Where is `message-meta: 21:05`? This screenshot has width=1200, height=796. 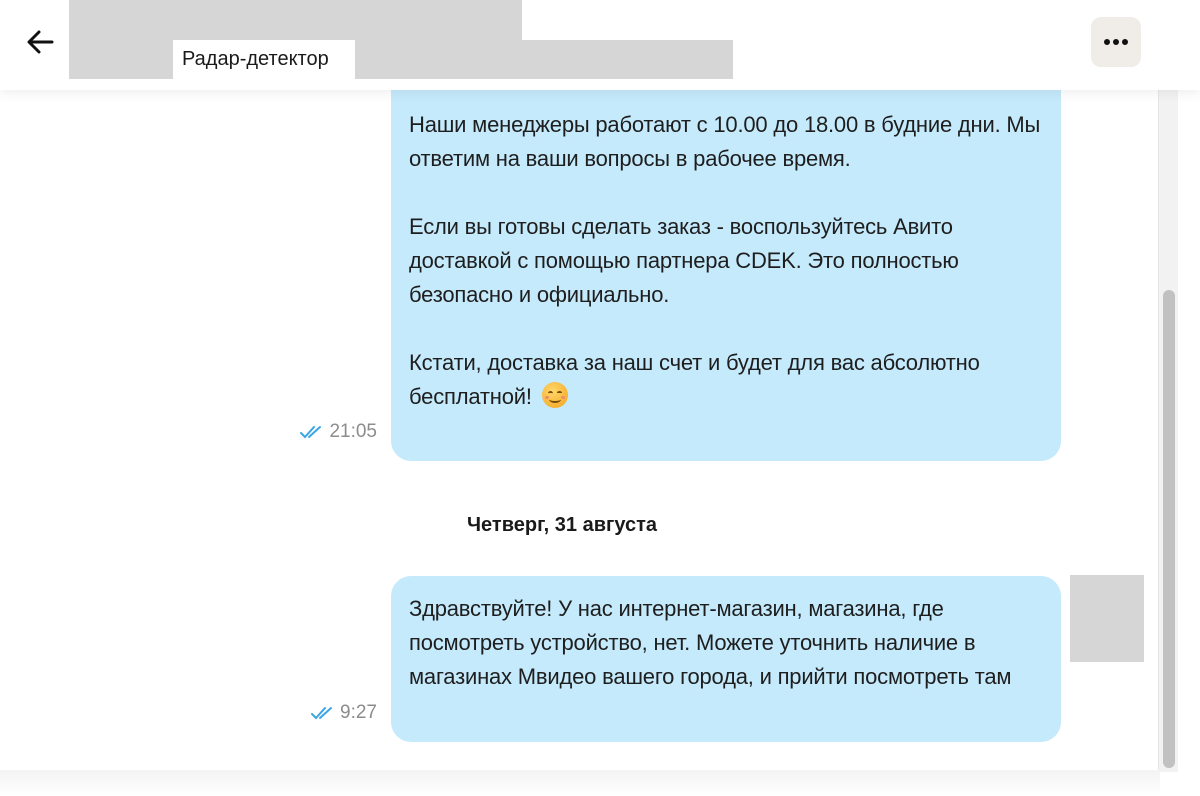
message-meta: 21:05 is located at coordinates (338, 432).